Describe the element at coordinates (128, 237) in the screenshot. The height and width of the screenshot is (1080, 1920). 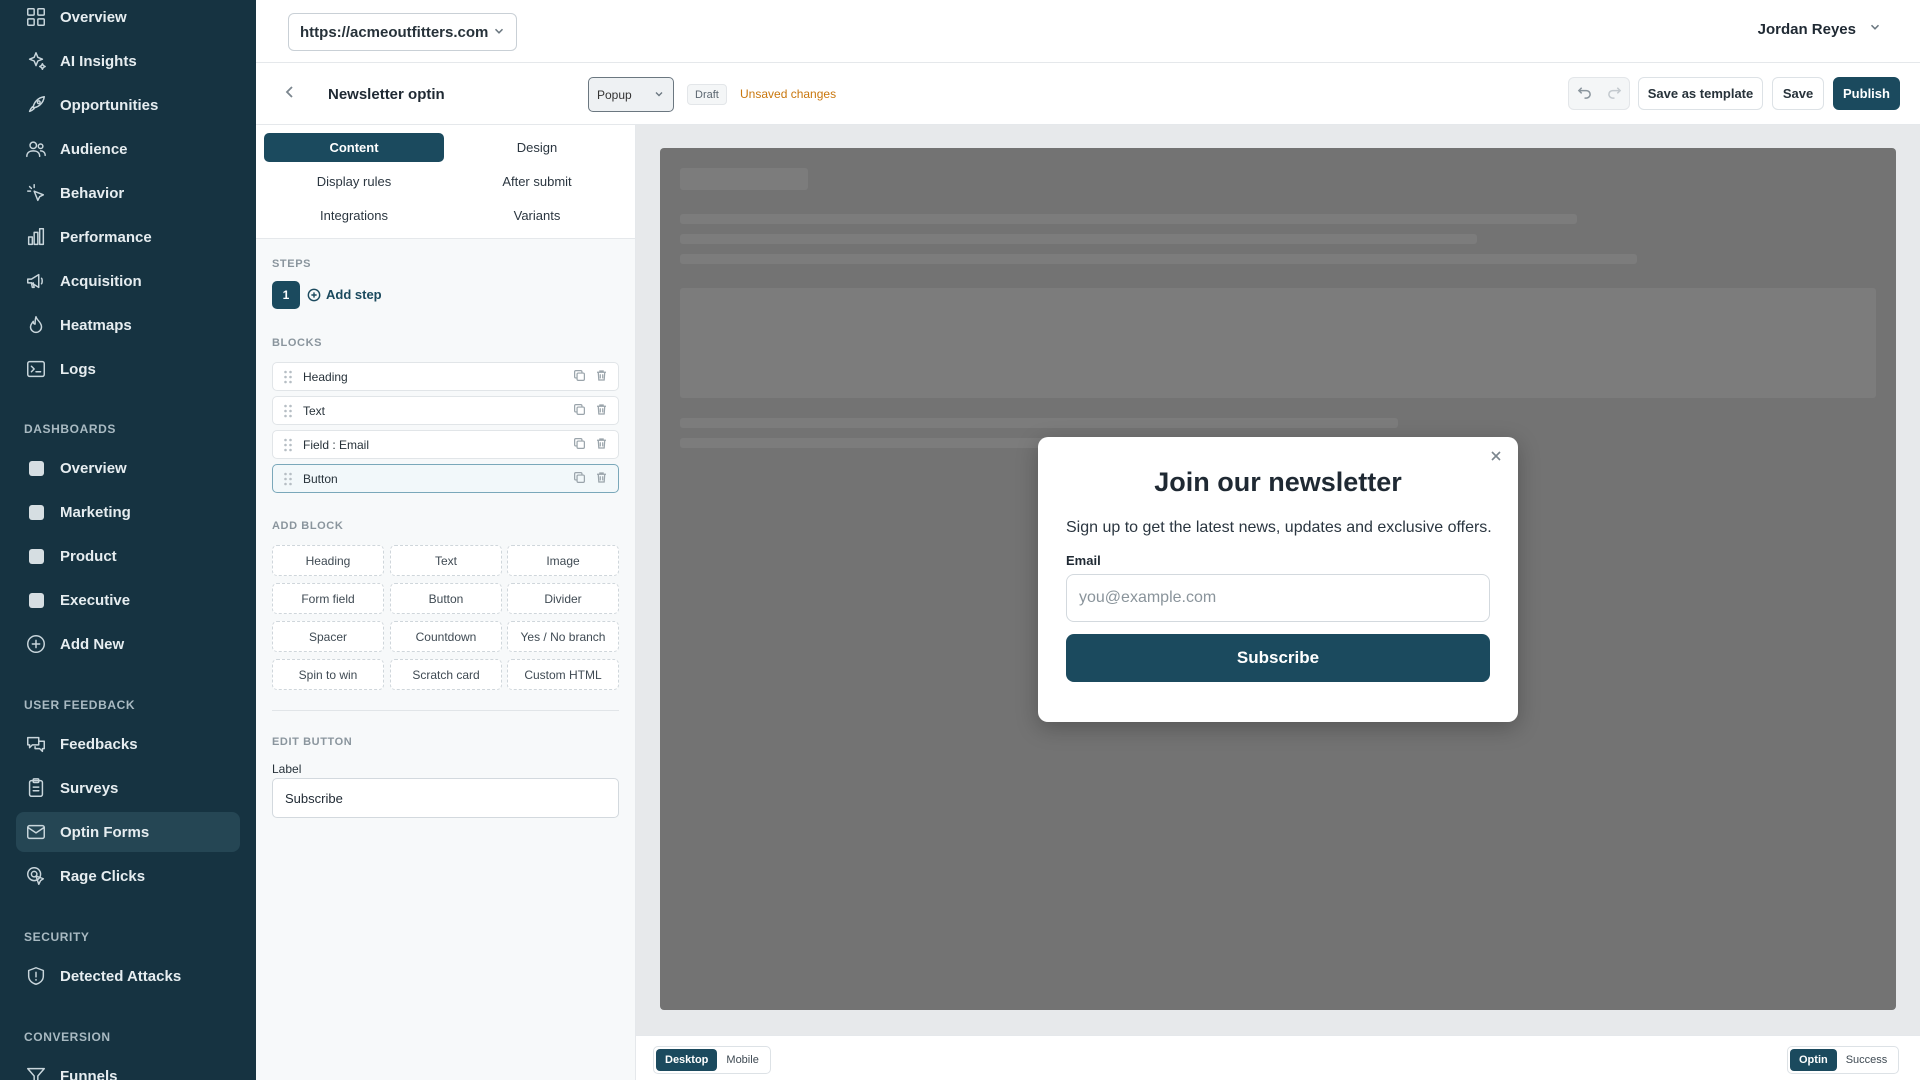
I see `sidebar-item-performance: Performance` at that location.